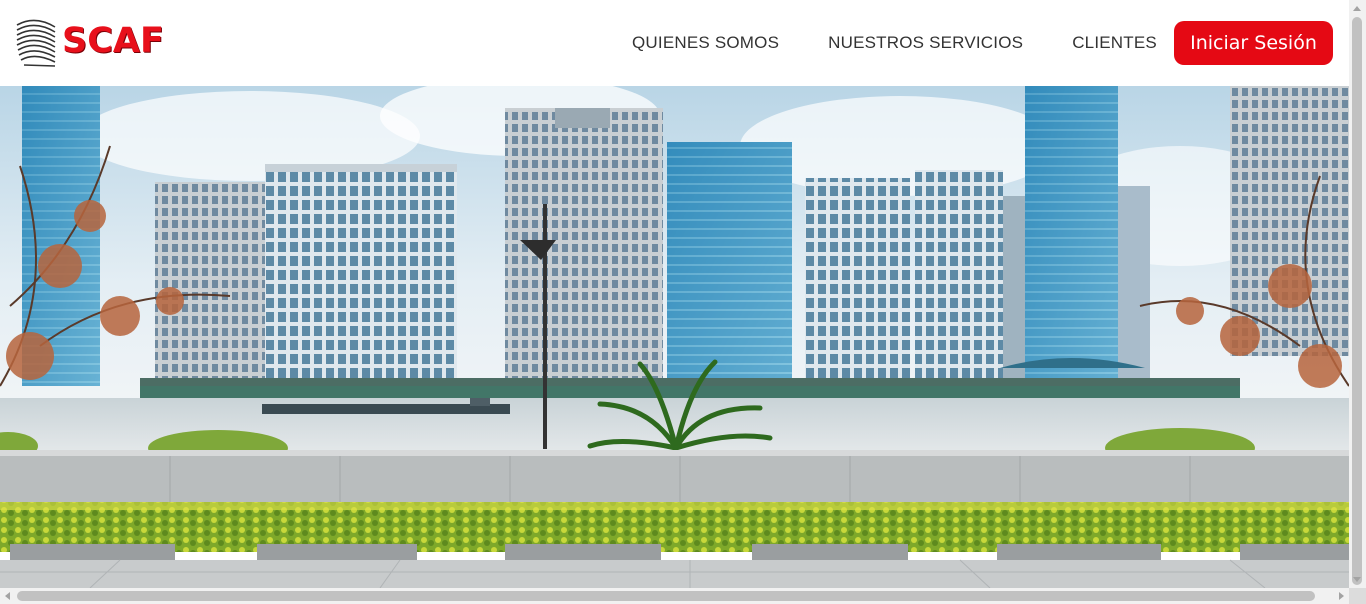 This screenshot has height=604, width=1366. What do you see at coordinates (1357, 579) in the screenshot?
I see `scroll-down-icon` at bounding box center [1357, 579].